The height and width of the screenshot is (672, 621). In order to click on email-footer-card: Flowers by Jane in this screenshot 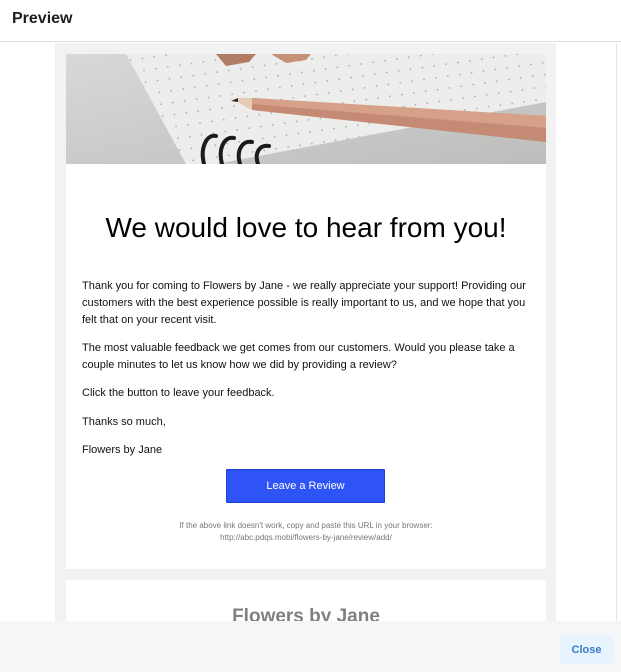, I will do `click(306, 600)`.